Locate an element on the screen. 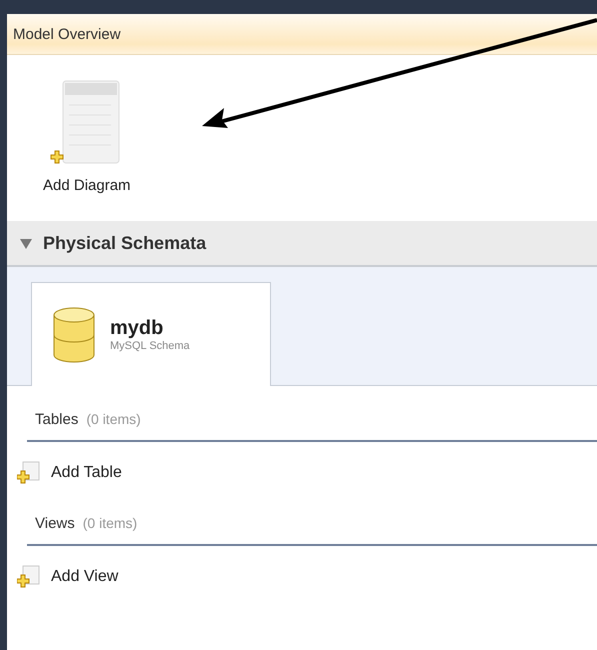 The image size is (597, 650). schema-type: MySQL Schema is located at coordinates (150, 346).